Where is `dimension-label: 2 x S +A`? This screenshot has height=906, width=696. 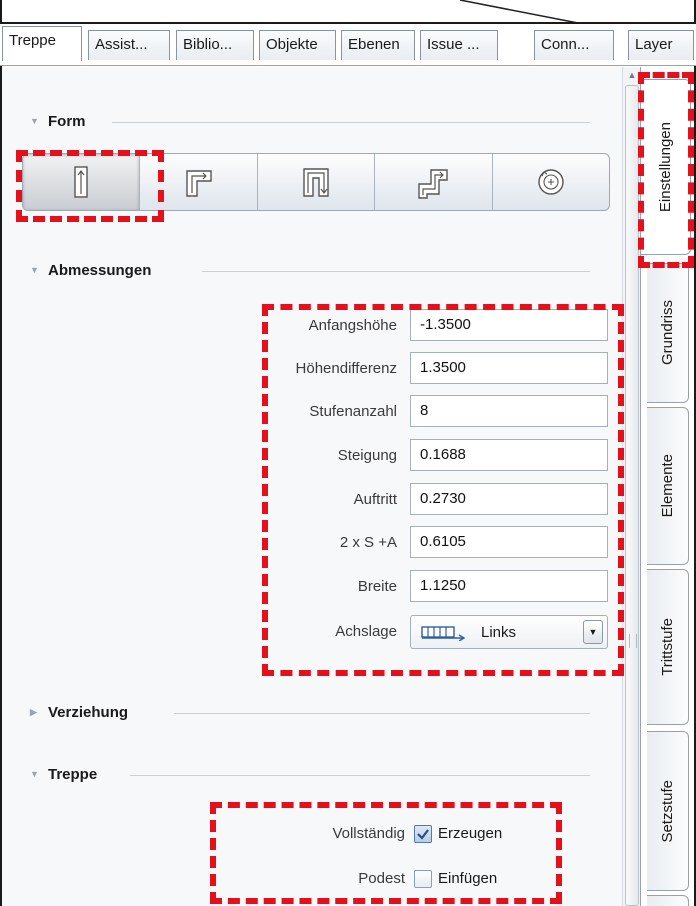
dimension-label: 2 x S +A is located at coordinates (368, 542).